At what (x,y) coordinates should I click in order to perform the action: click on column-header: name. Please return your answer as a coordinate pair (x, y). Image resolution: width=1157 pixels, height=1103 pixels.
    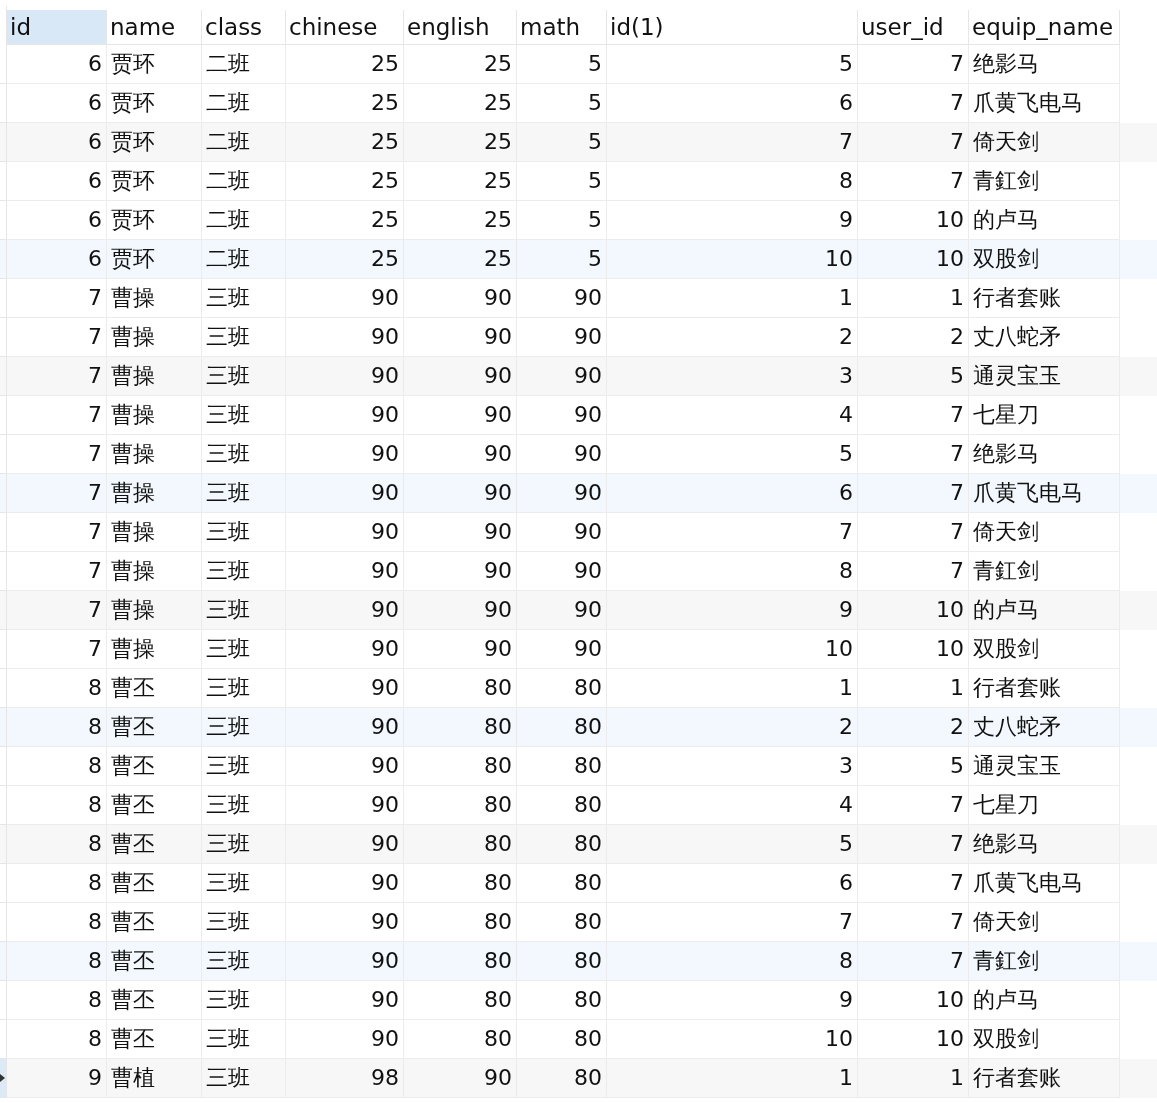
    Looking at the image, I should click on (154, 27).